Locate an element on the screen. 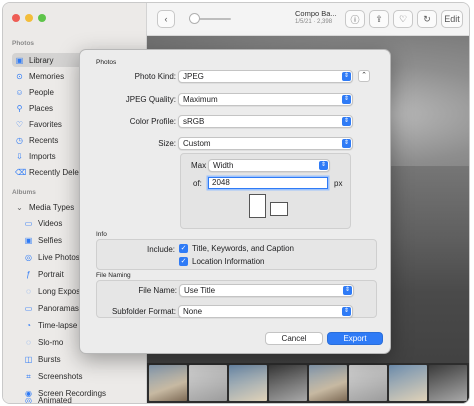 This screenshot has height=406, width=474. sidebar-item-label: Memories is located at coordinates (47, 76).